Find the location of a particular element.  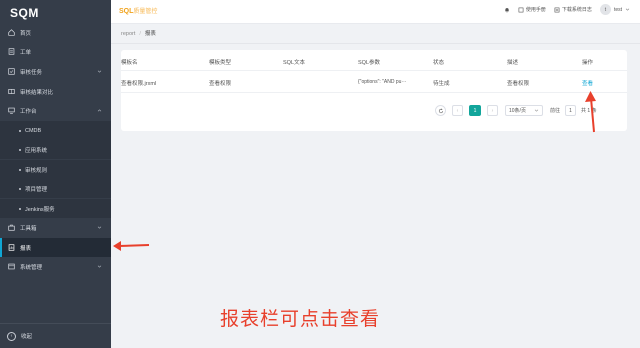

column-header-template-name: 模板名 is located at coordinates (129, 63).